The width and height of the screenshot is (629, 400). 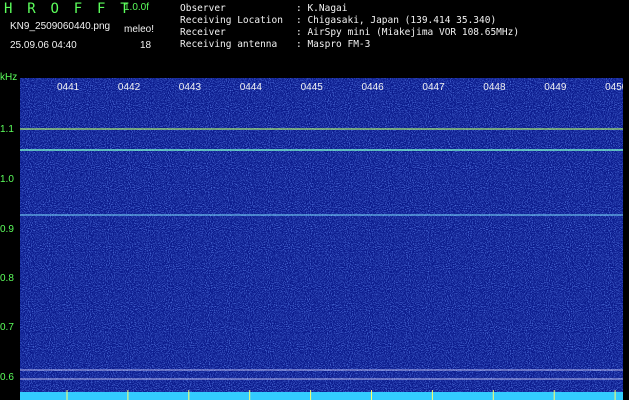 What do you see at coordinates (7, 377) in the screenshot?
I see `y-axis-tick-0-6: 0.6` at bounding box center [7, 377].